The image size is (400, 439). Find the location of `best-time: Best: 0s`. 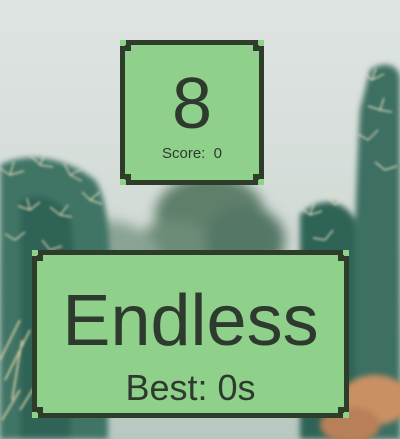

best-time: Best: 0s is located at coordinates (190, 387).